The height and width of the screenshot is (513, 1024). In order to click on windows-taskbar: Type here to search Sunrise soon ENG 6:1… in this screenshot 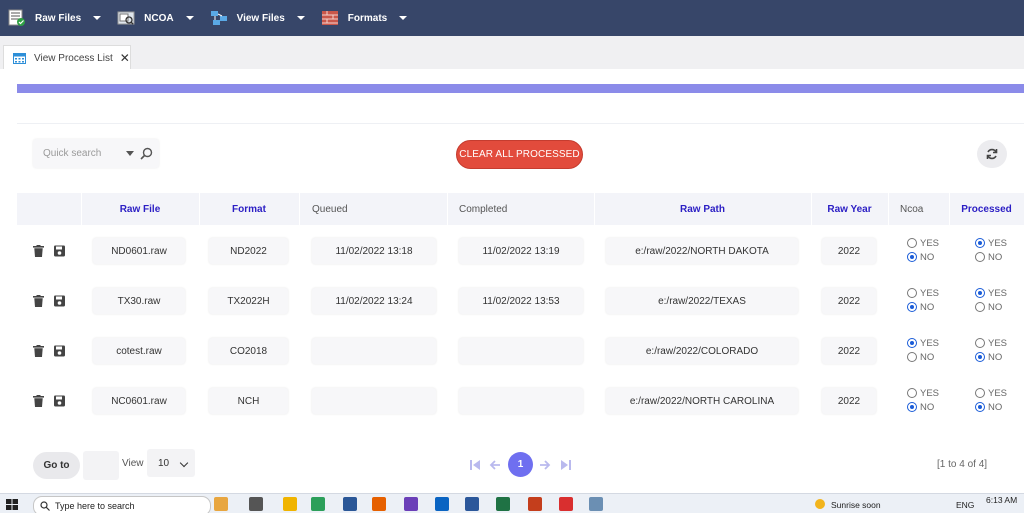, I will do `click(512, 503)`.